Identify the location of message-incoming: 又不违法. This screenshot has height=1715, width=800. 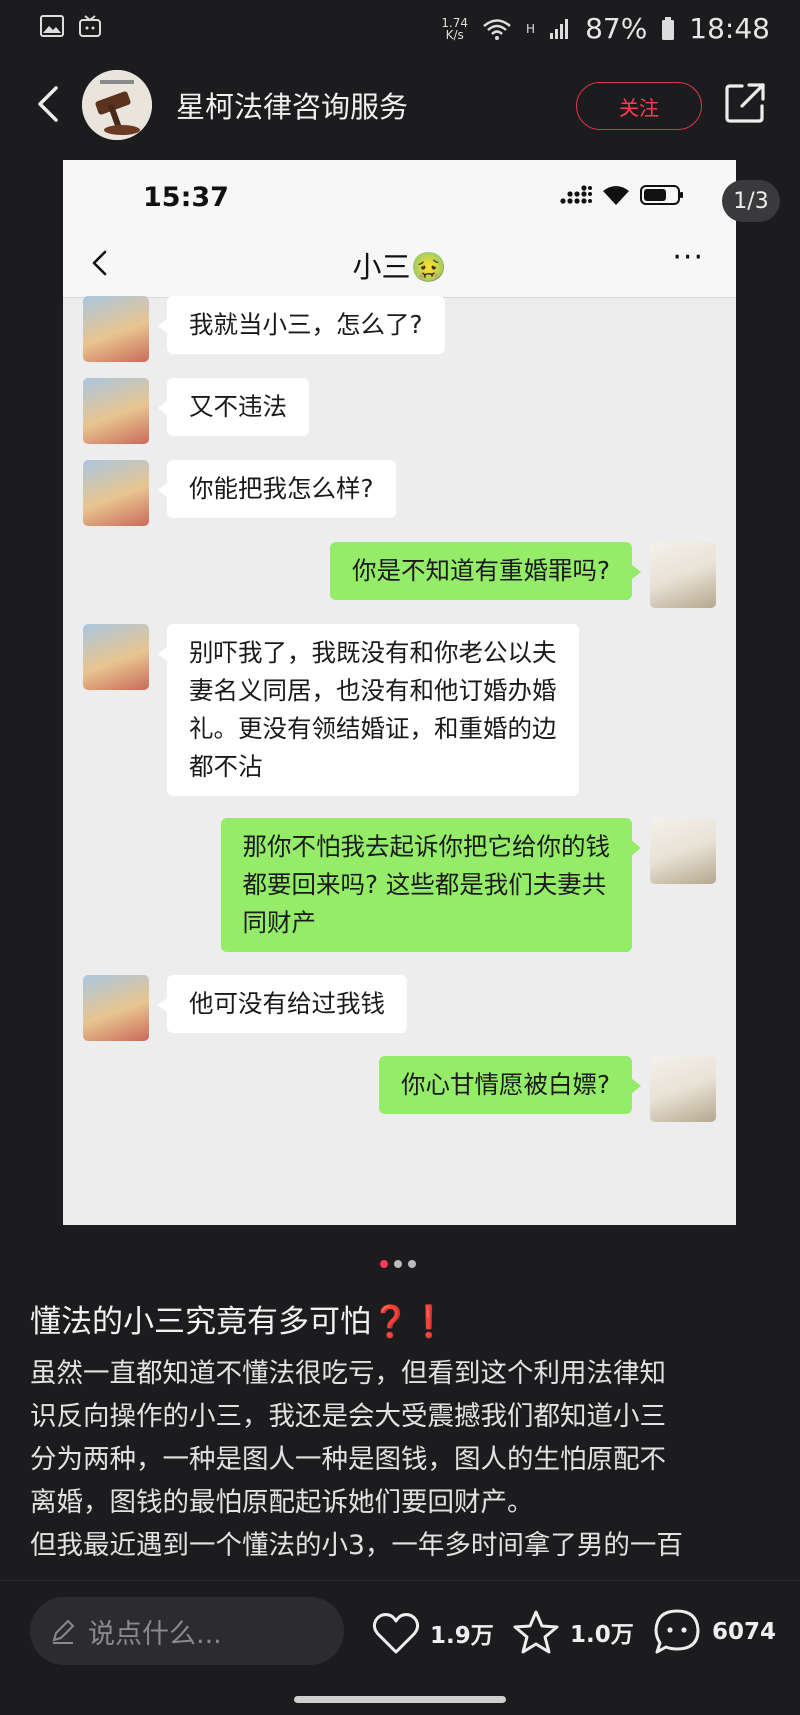
(196, 411).